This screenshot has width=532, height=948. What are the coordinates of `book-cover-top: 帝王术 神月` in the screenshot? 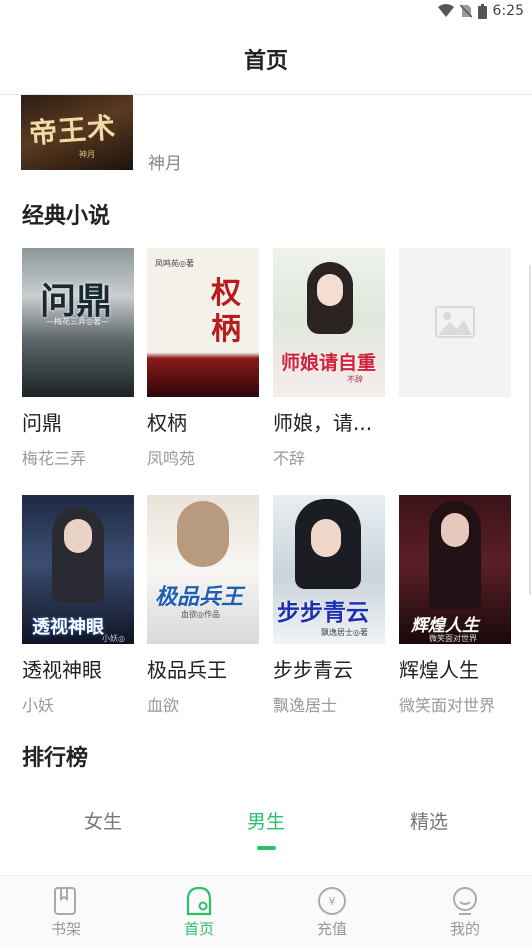 It's located at (77, 132).